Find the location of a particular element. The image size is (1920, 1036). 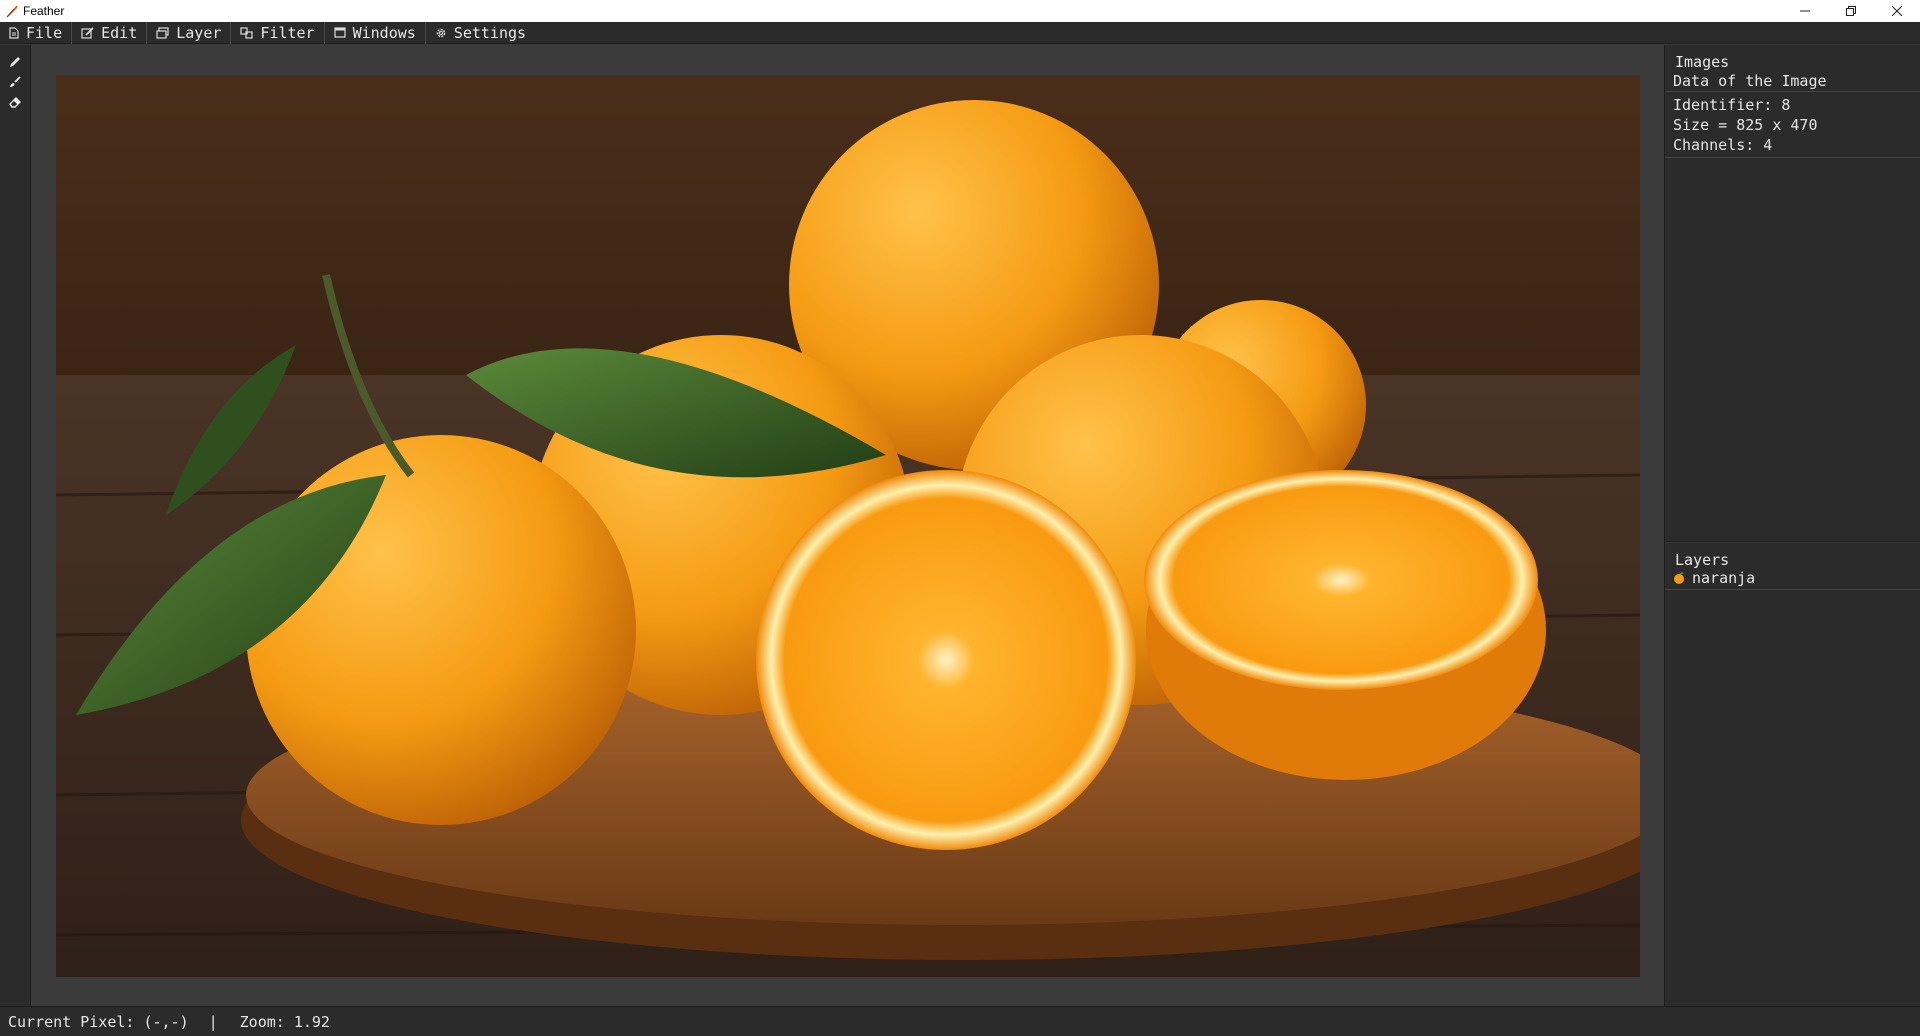

menu-edit: Edit is located at coordinates (110, 32).